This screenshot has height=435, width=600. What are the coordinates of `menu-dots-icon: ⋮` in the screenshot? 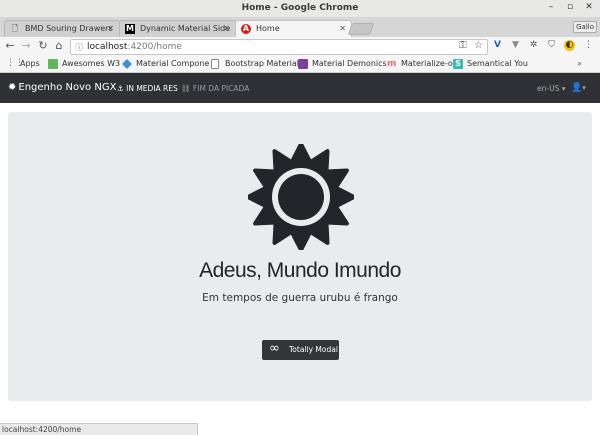 It's located at (588, 45).